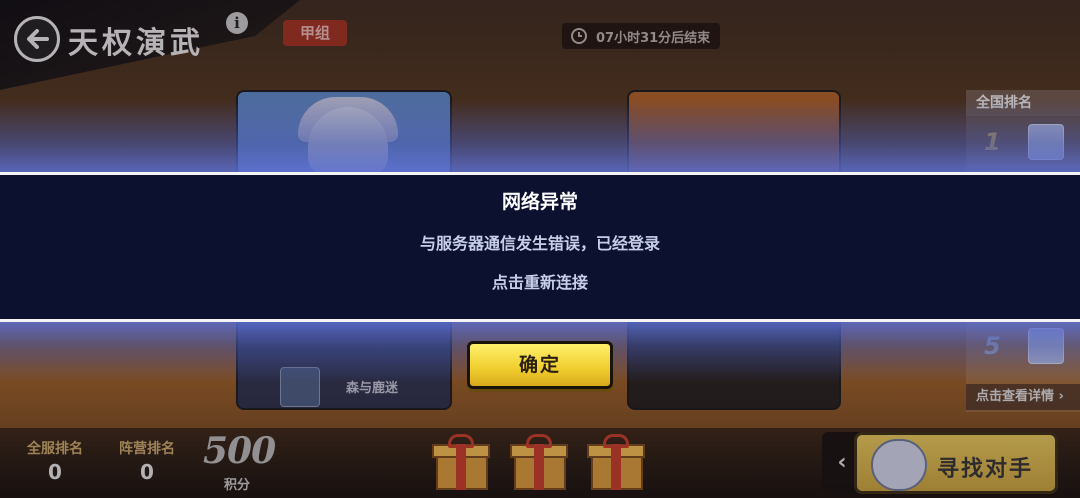 The width and height of the screenshot is (1080, 498). I want to click on dialog-title: 网络异常, so click(539, 202).